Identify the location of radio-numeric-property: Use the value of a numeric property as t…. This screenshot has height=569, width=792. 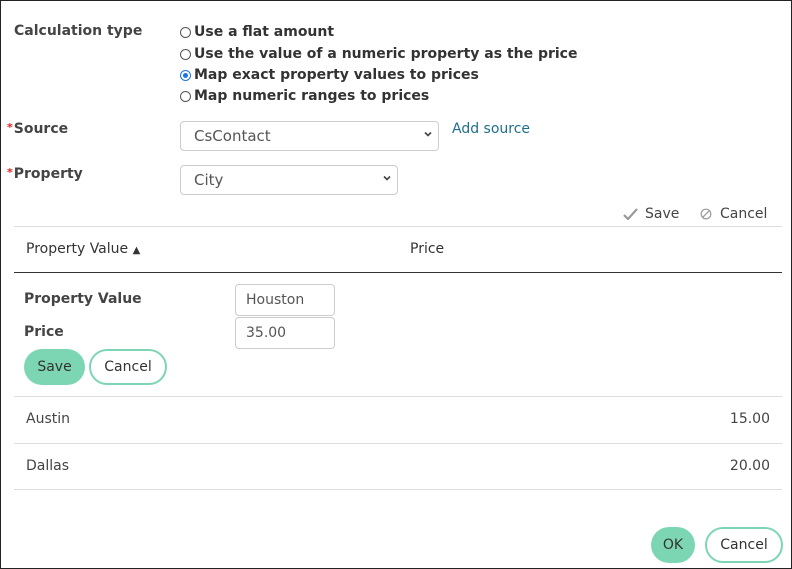
(378, 54).